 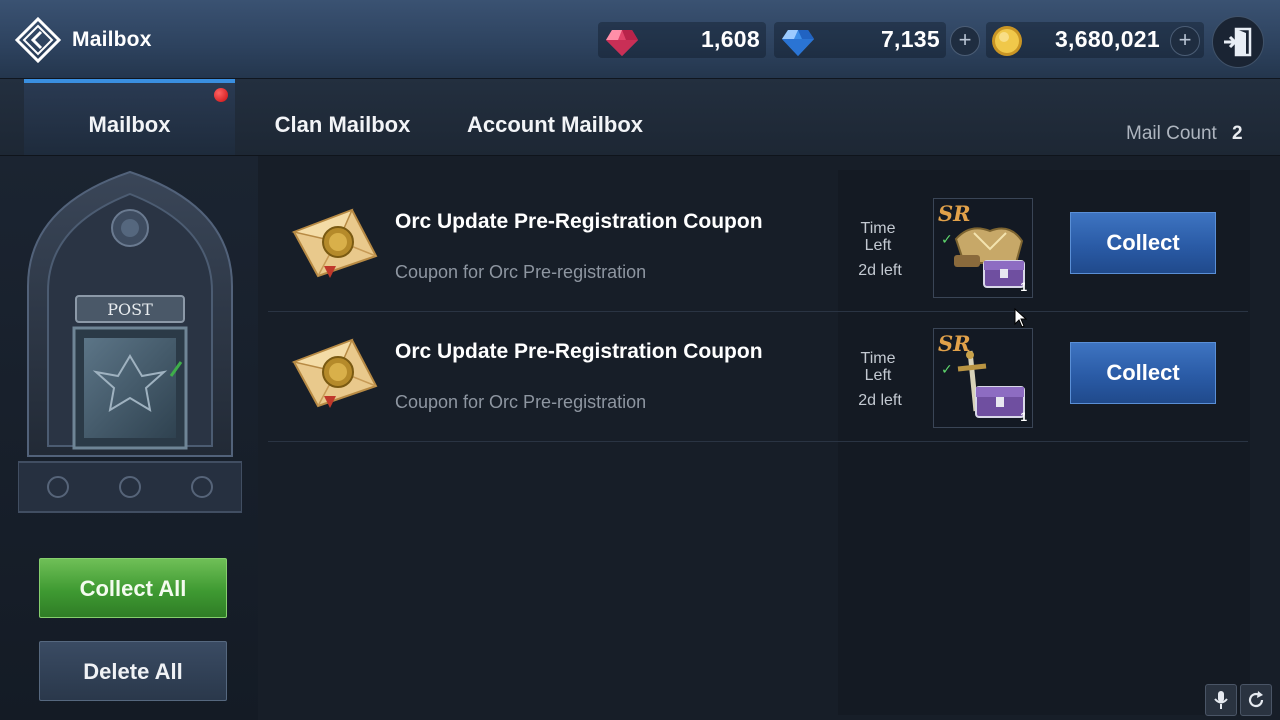 What do you see at coordinates (989, 257) in the screenshot?
I see `armor-chest-icon` at bounding box center [989, 257].